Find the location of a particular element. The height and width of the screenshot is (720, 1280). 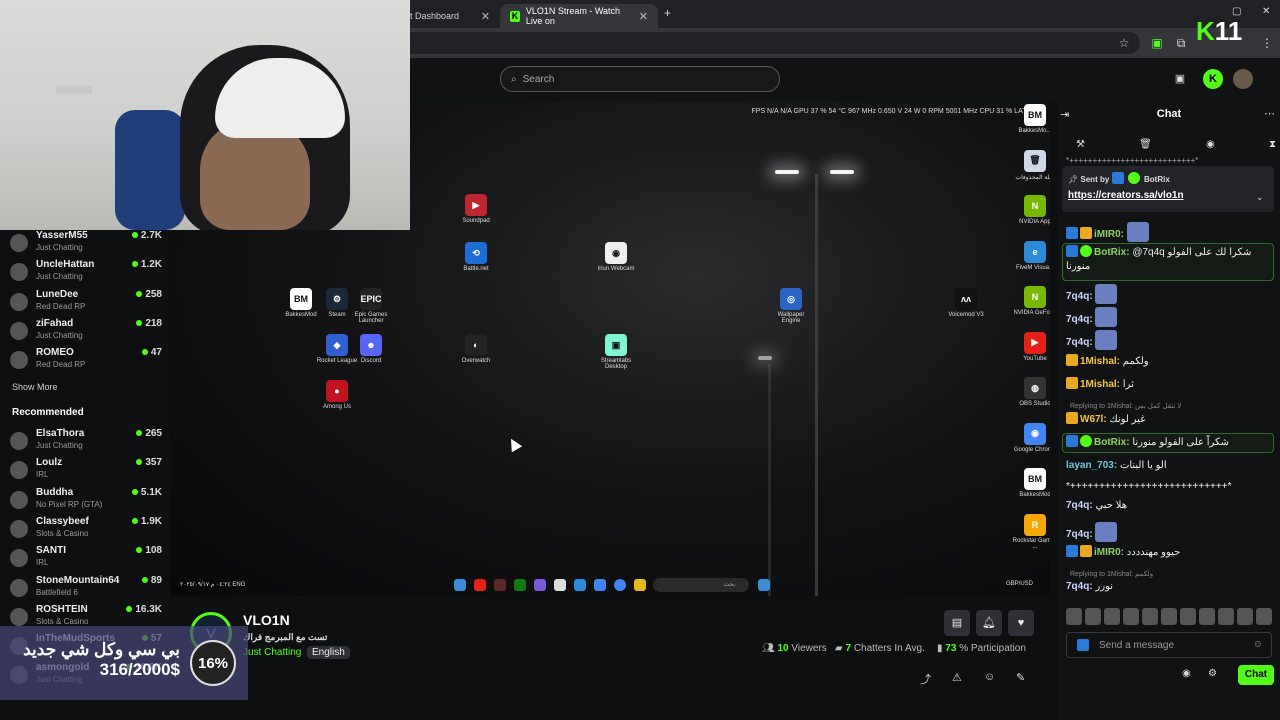

hammer-icon: ⚒ is located at coordinates (1080, 144).